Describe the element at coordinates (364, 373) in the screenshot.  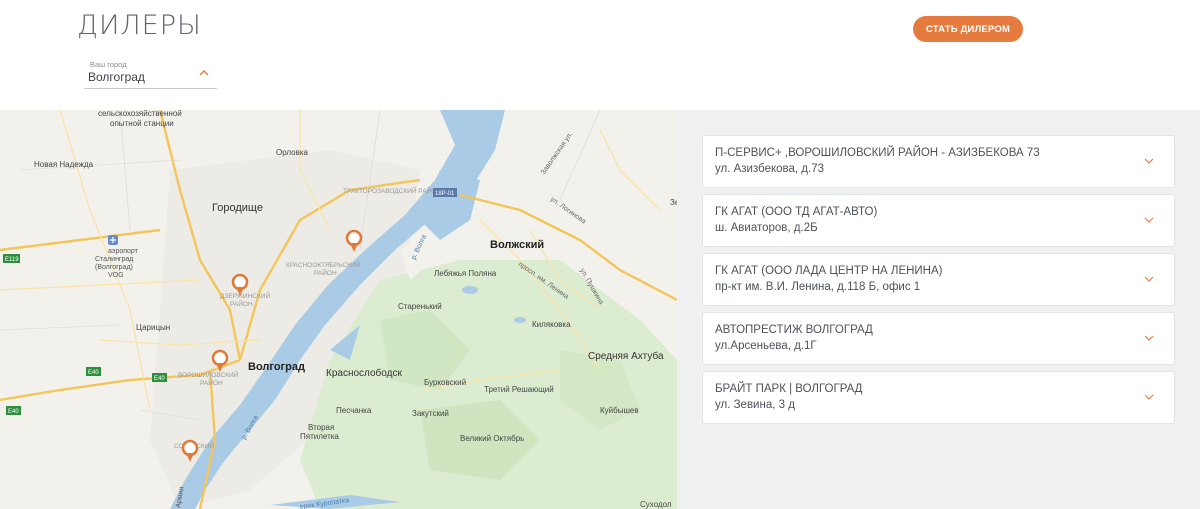
I see `map-label: Краснослободск` at that location.